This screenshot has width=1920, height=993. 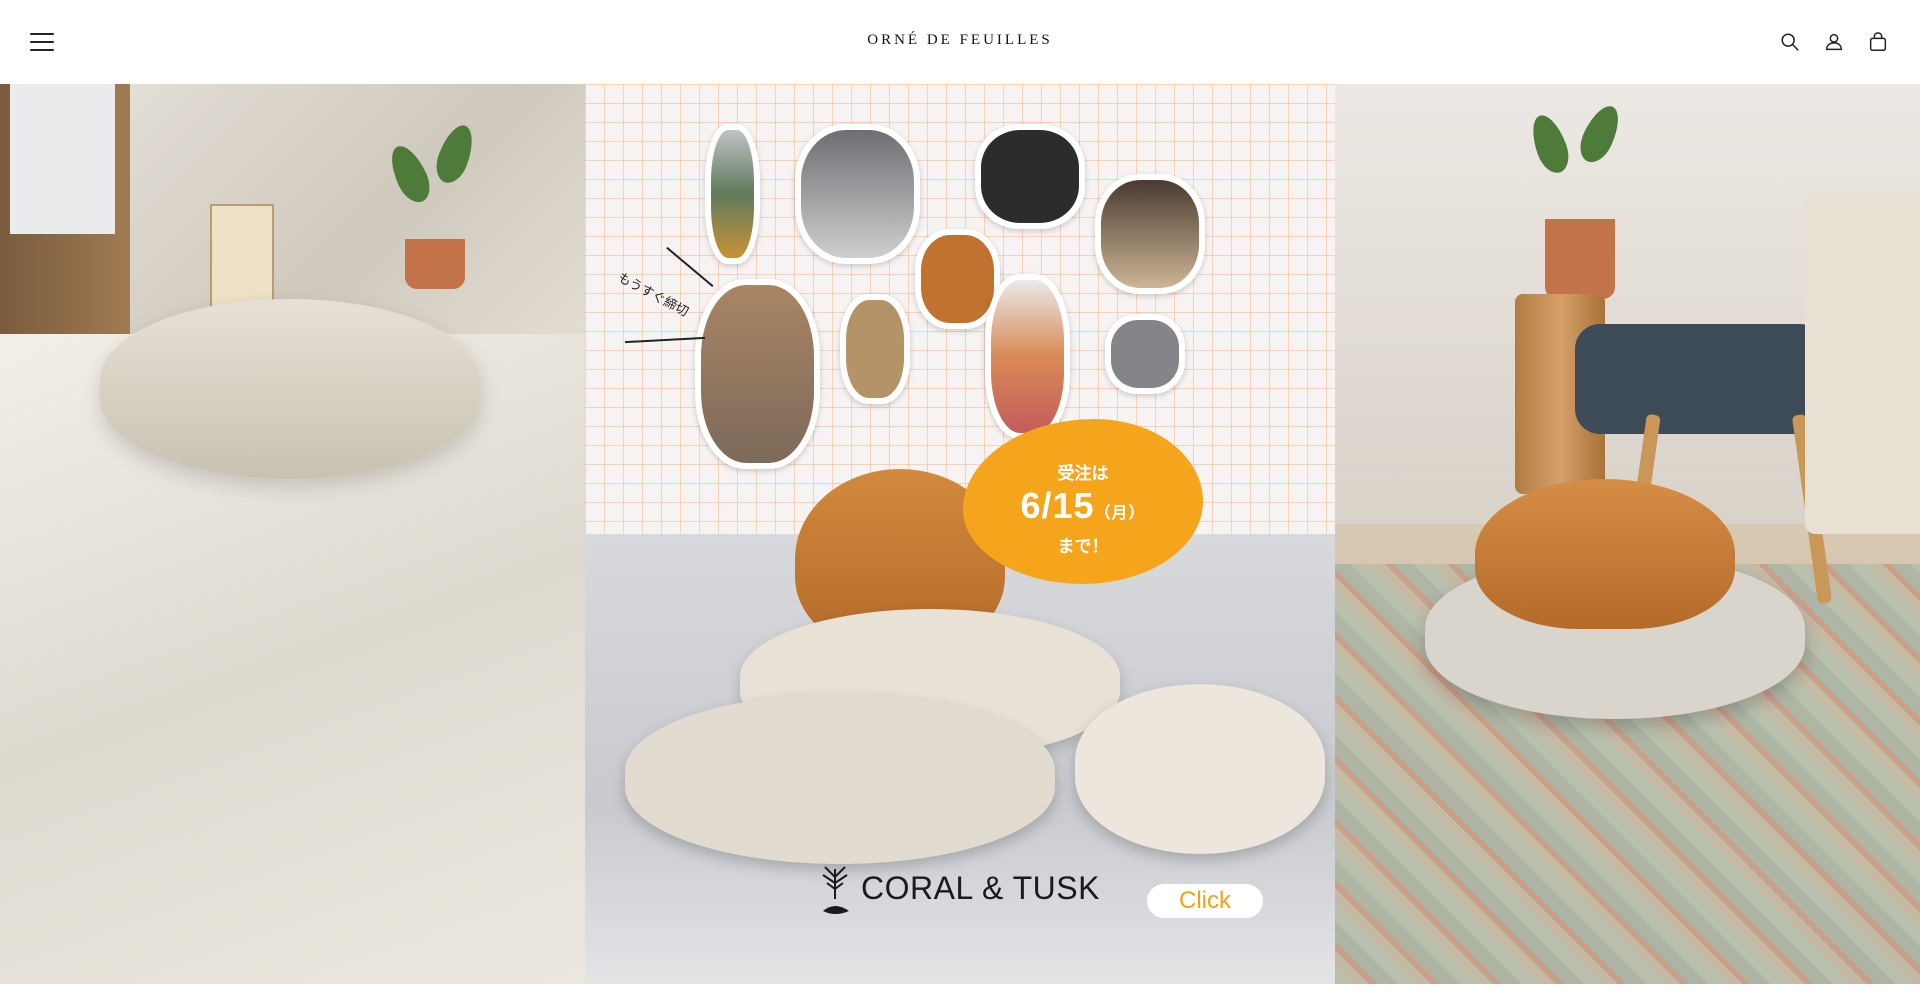 I want to click on site-header: ORNÉ DE FEUILLES, so click(x=960, y=42).